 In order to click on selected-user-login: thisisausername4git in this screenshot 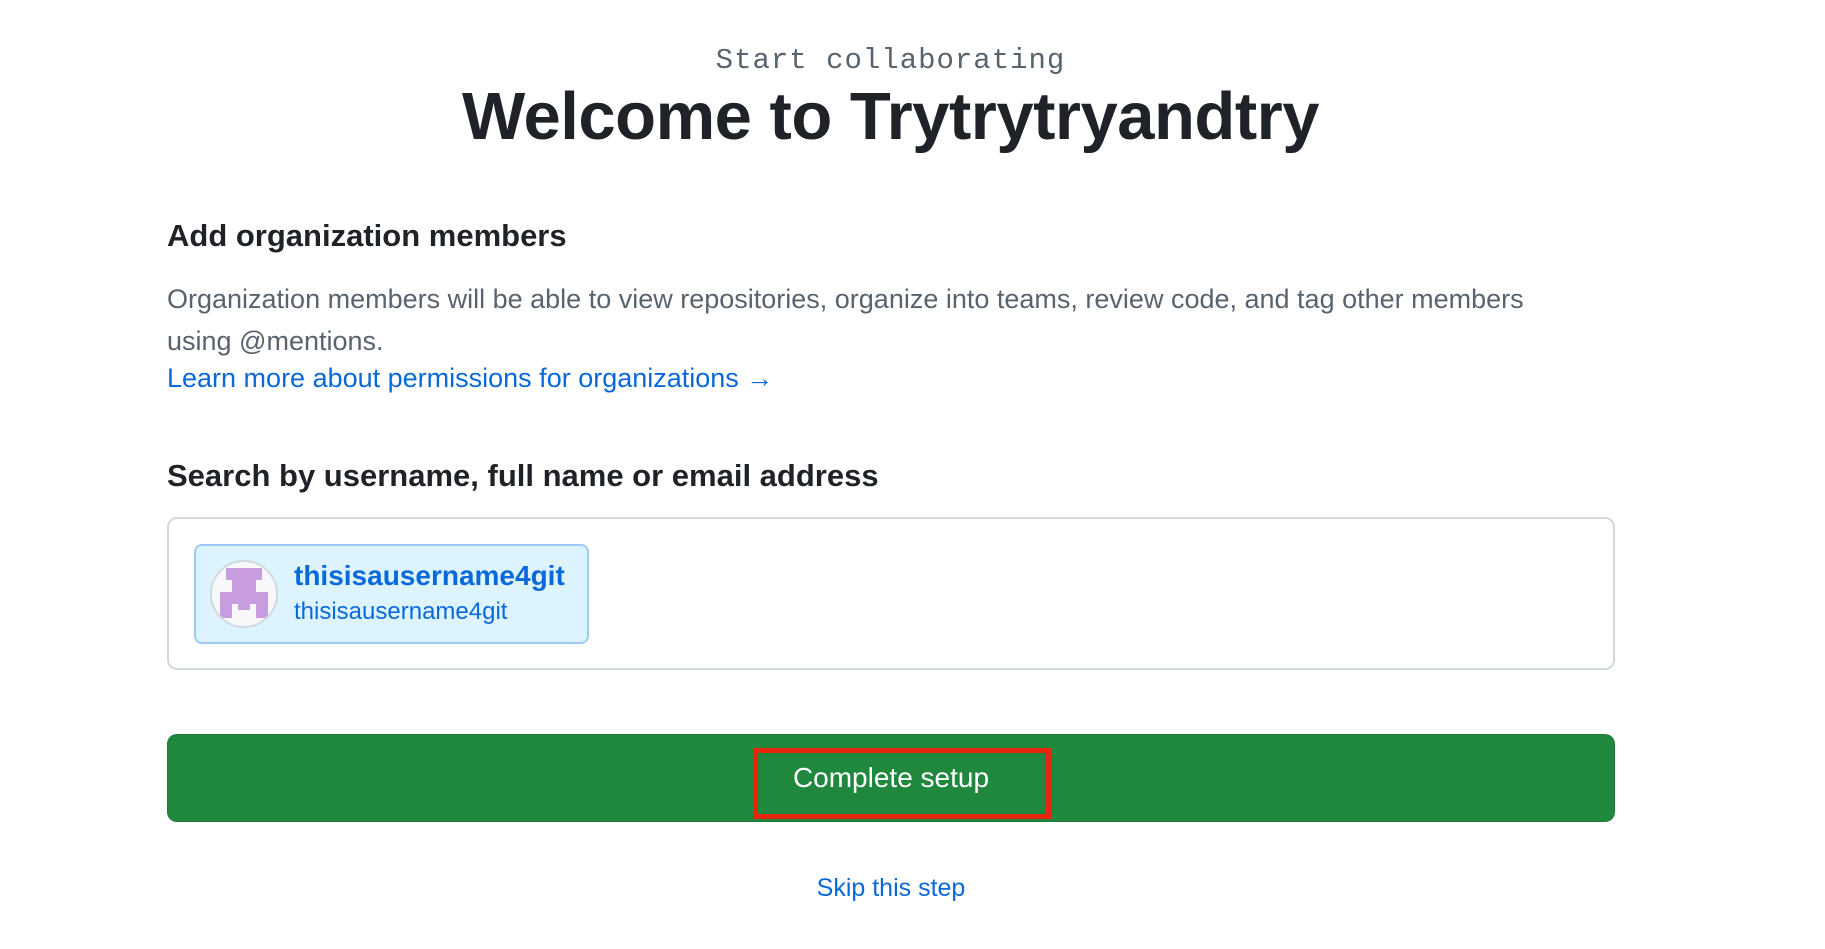, I will do `click(401, 611)`.